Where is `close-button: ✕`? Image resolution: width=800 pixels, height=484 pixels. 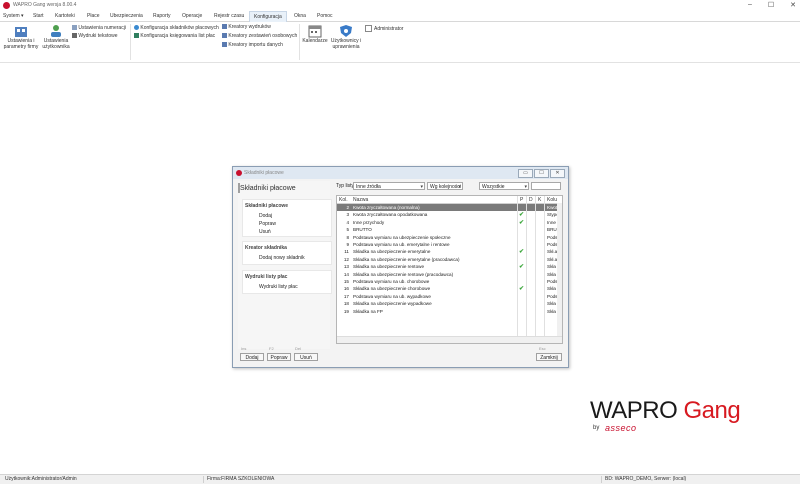
close-button: ✕ is located at coordinates (793, 5).